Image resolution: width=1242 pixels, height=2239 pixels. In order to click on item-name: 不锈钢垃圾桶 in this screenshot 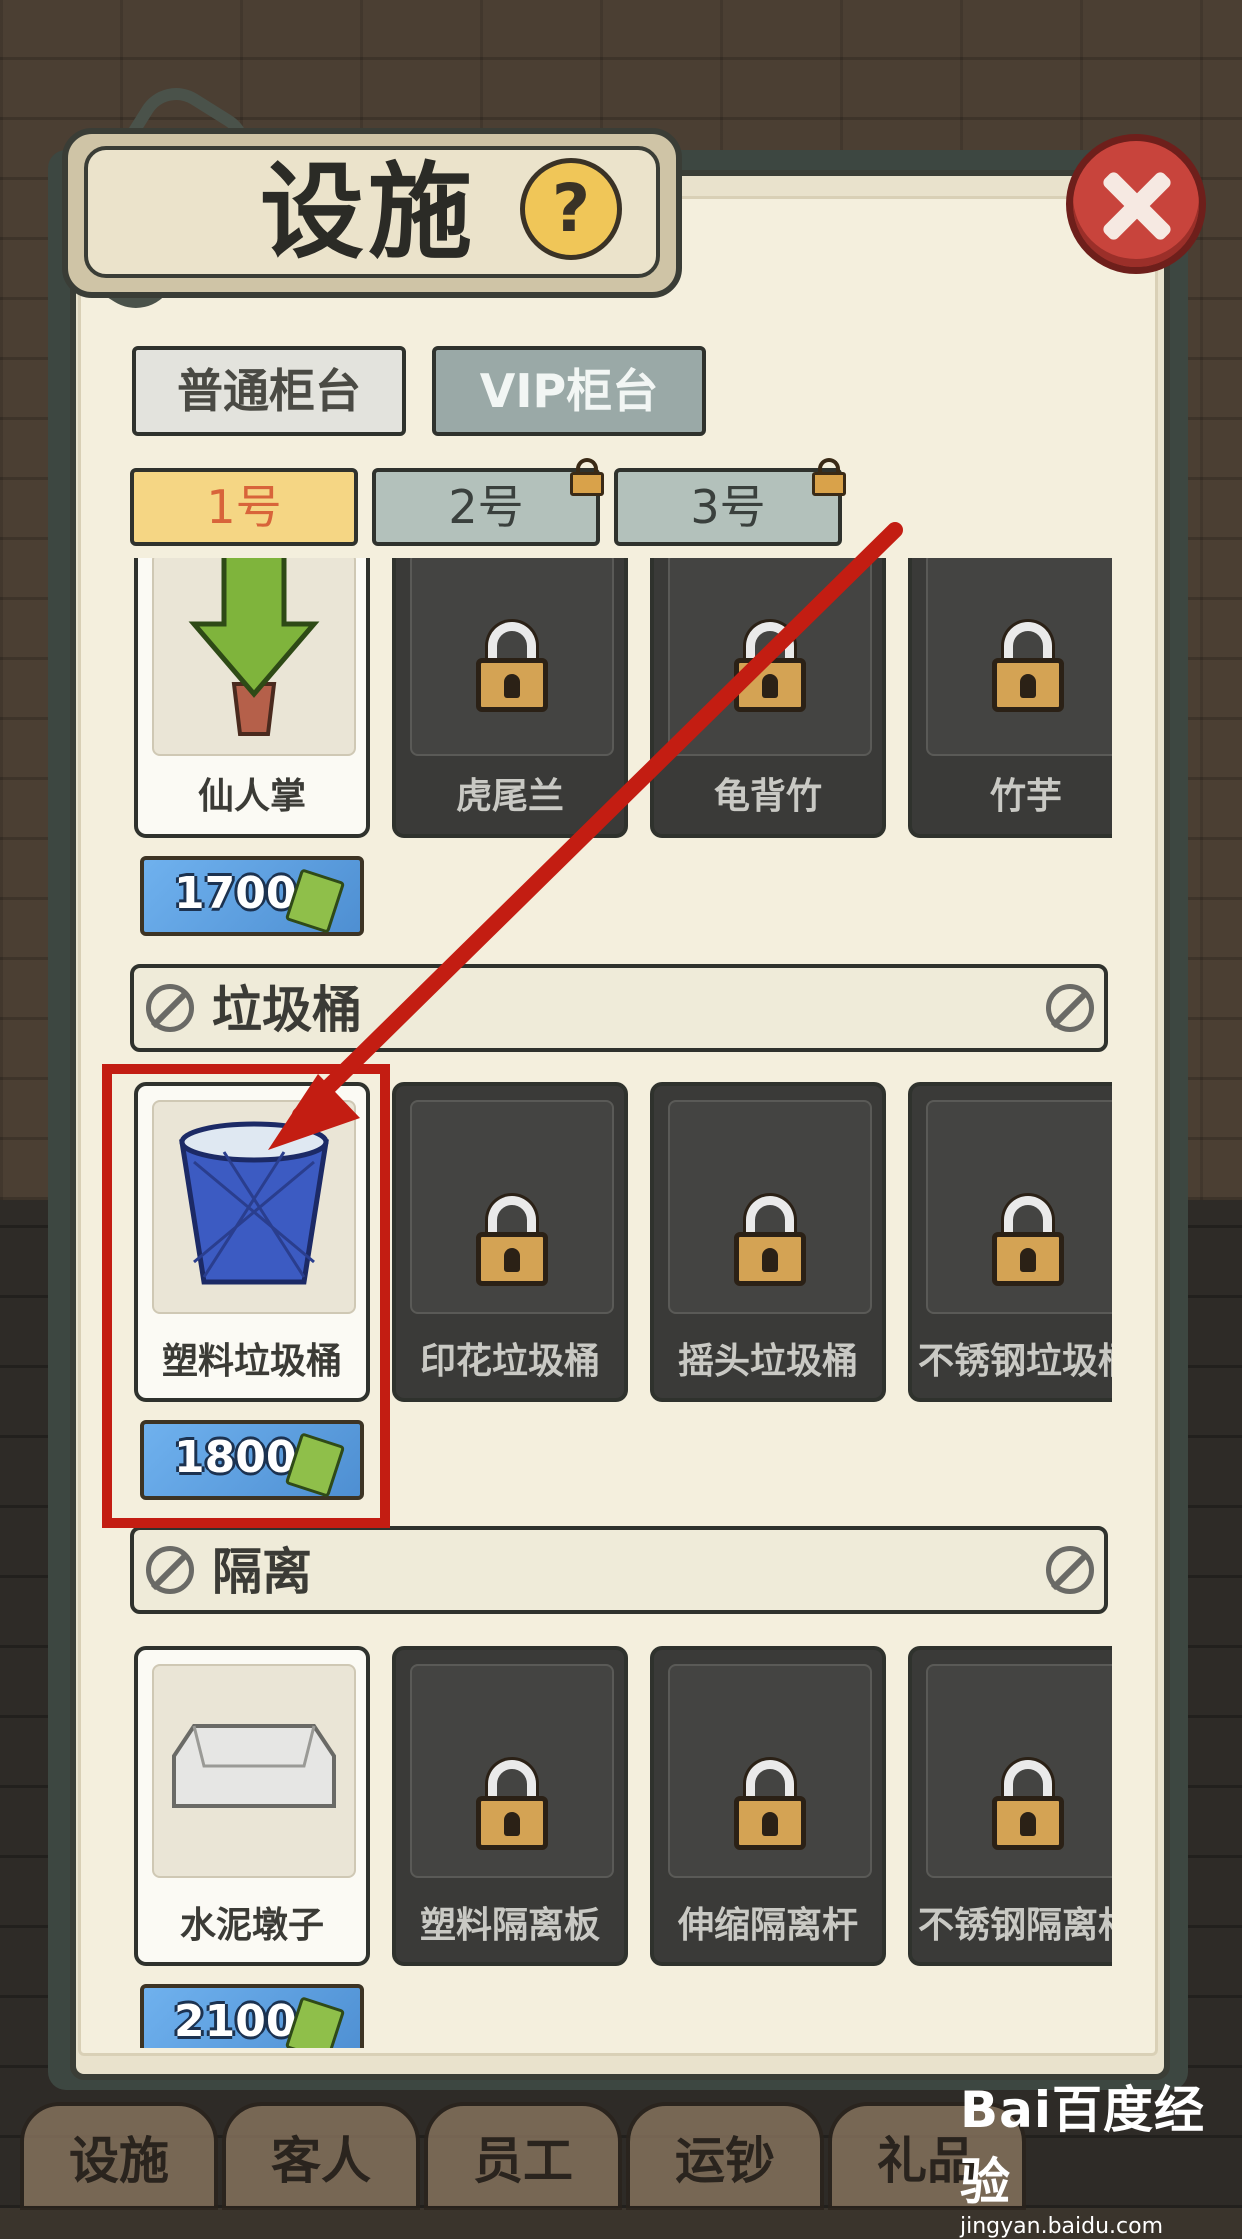, I will do `click(1014, 1361)`.